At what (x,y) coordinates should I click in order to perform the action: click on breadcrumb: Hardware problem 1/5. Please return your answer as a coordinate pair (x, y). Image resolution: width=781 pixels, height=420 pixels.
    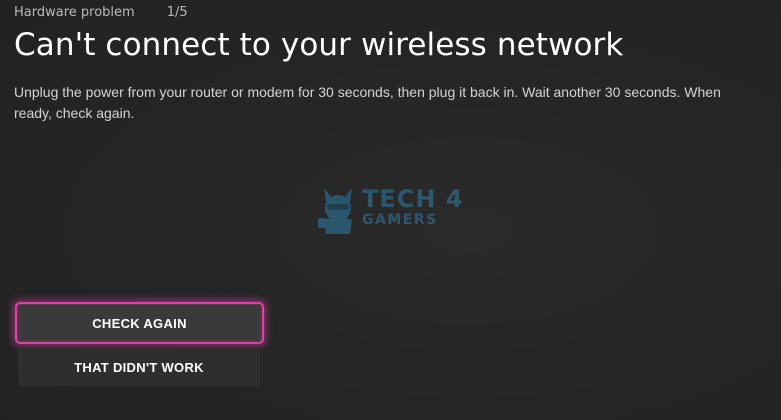
    Looking at the image, I should click on (101, 12).